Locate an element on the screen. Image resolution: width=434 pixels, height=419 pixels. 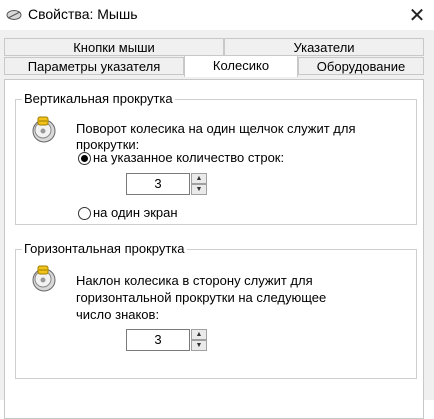
tab-mouse-buttons: Кнопки мыши is located at coordinates (114, 47).